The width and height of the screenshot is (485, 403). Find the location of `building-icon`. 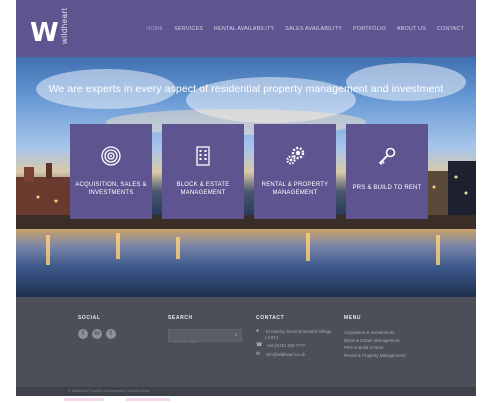

building-icon is located at coordinates (203, 156).